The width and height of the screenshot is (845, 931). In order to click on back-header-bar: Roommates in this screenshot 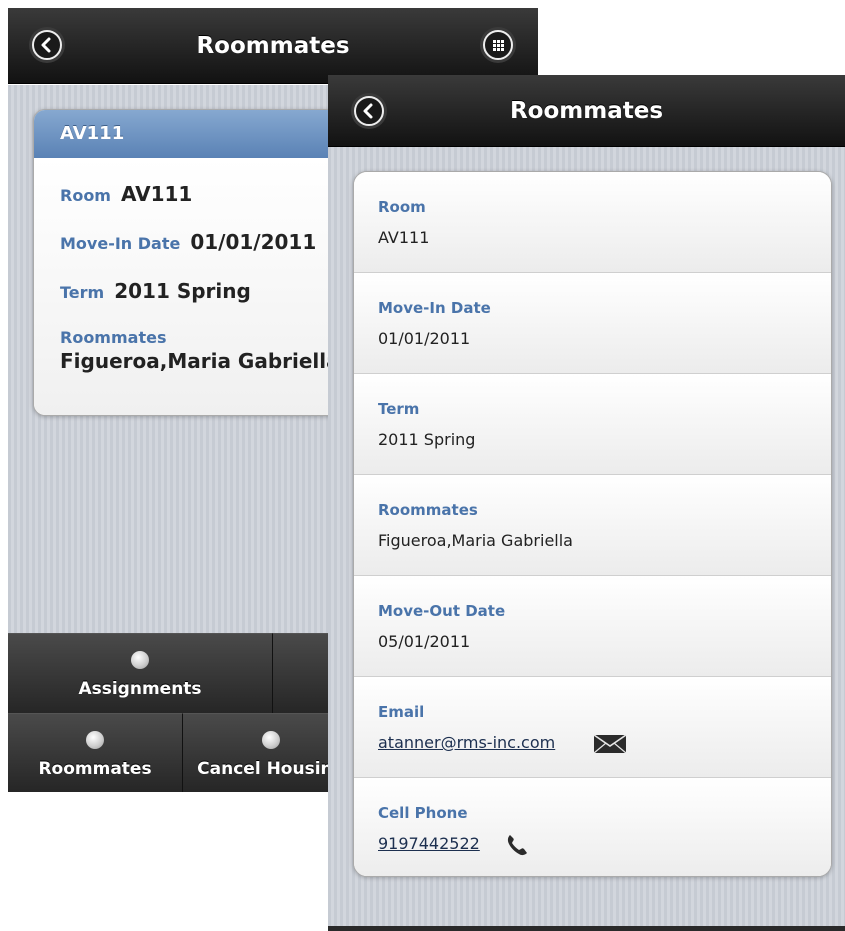, I will do `click(273, 46)`.